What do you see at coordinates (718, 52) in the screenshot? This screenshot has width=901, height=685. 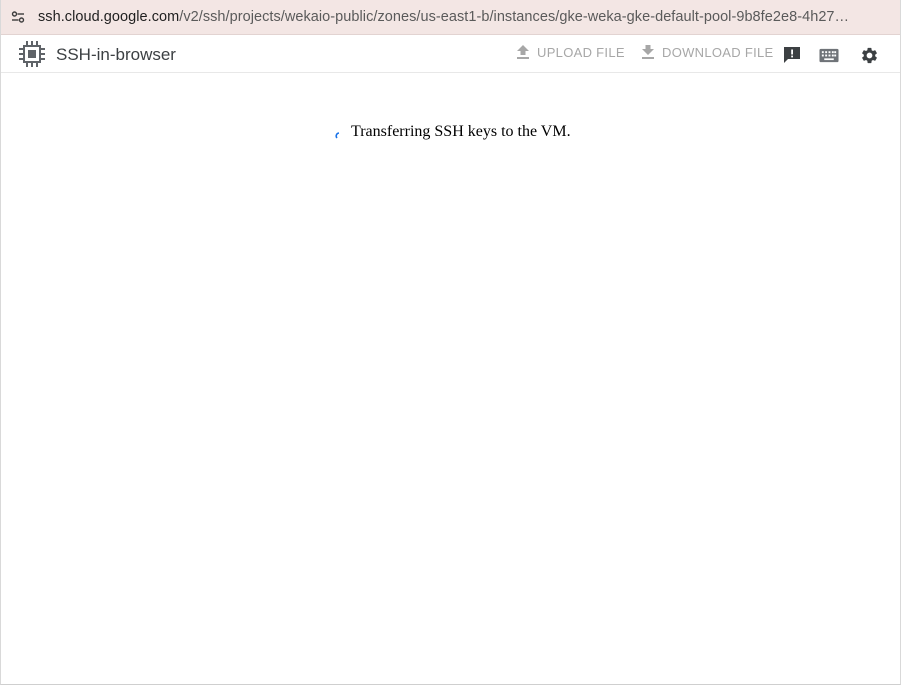 I see `download-file-label: DOWNLOAD FILE` at bounding box center [718, 52].